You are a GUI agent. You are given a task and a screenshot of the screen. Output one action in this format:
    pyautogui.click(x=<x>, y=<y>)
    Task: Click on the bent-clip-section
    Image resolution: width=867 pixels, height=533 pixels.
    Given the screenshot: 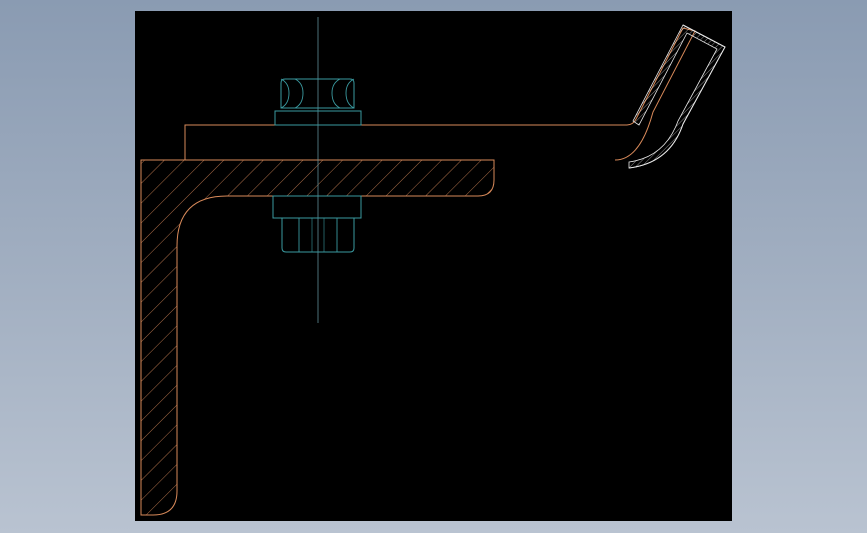 What is the action you would take?
    pyautogui.click(x=677, y=96)
    